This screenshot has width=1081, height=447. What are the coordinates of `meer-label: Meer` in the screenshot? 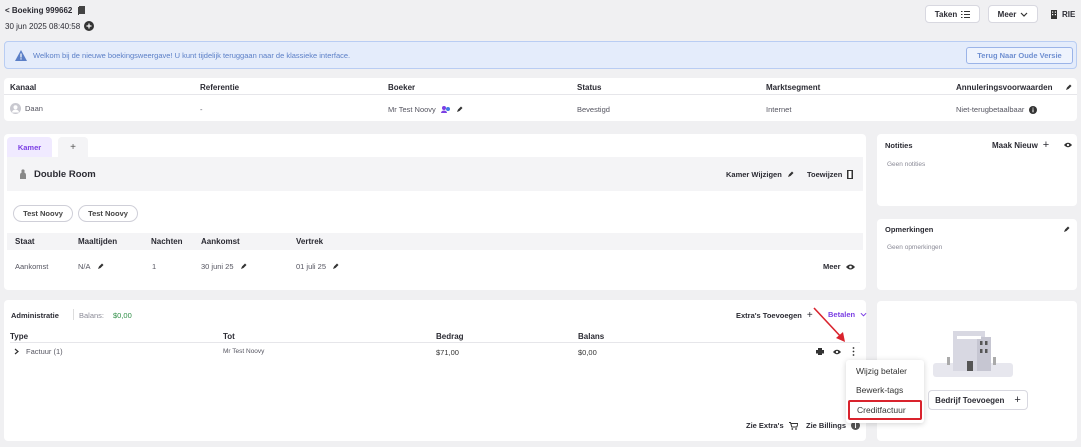 It's located at (1007, 14).